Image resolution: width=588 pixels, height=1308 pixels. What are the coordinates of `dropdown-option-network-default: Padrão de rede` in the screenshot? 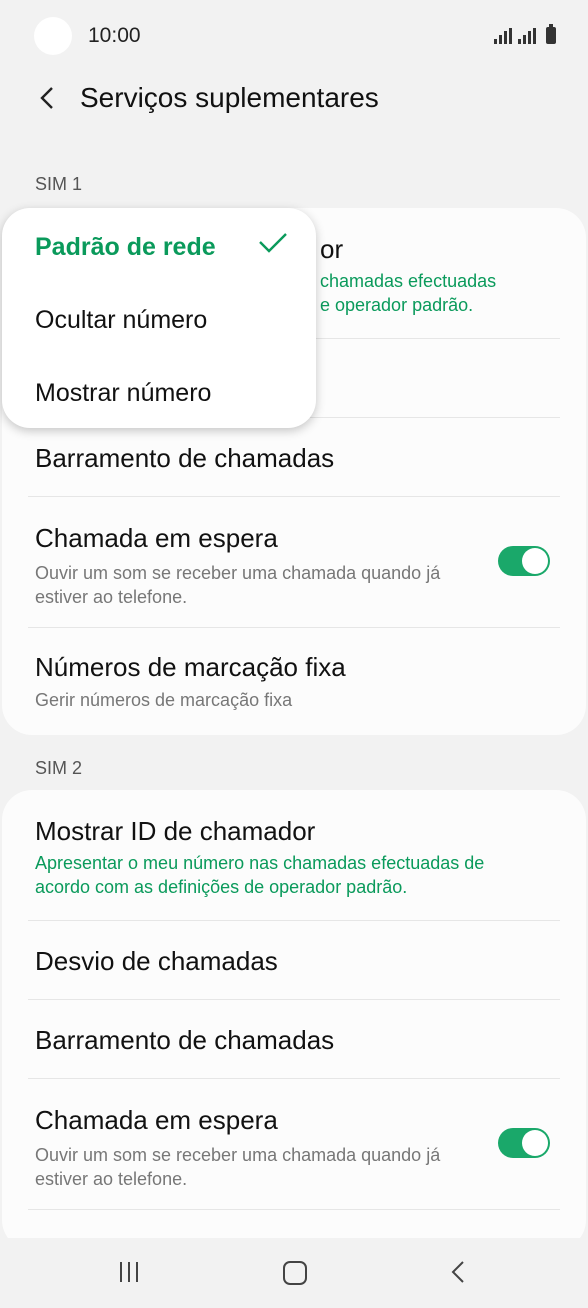 It's located at (125, 247).